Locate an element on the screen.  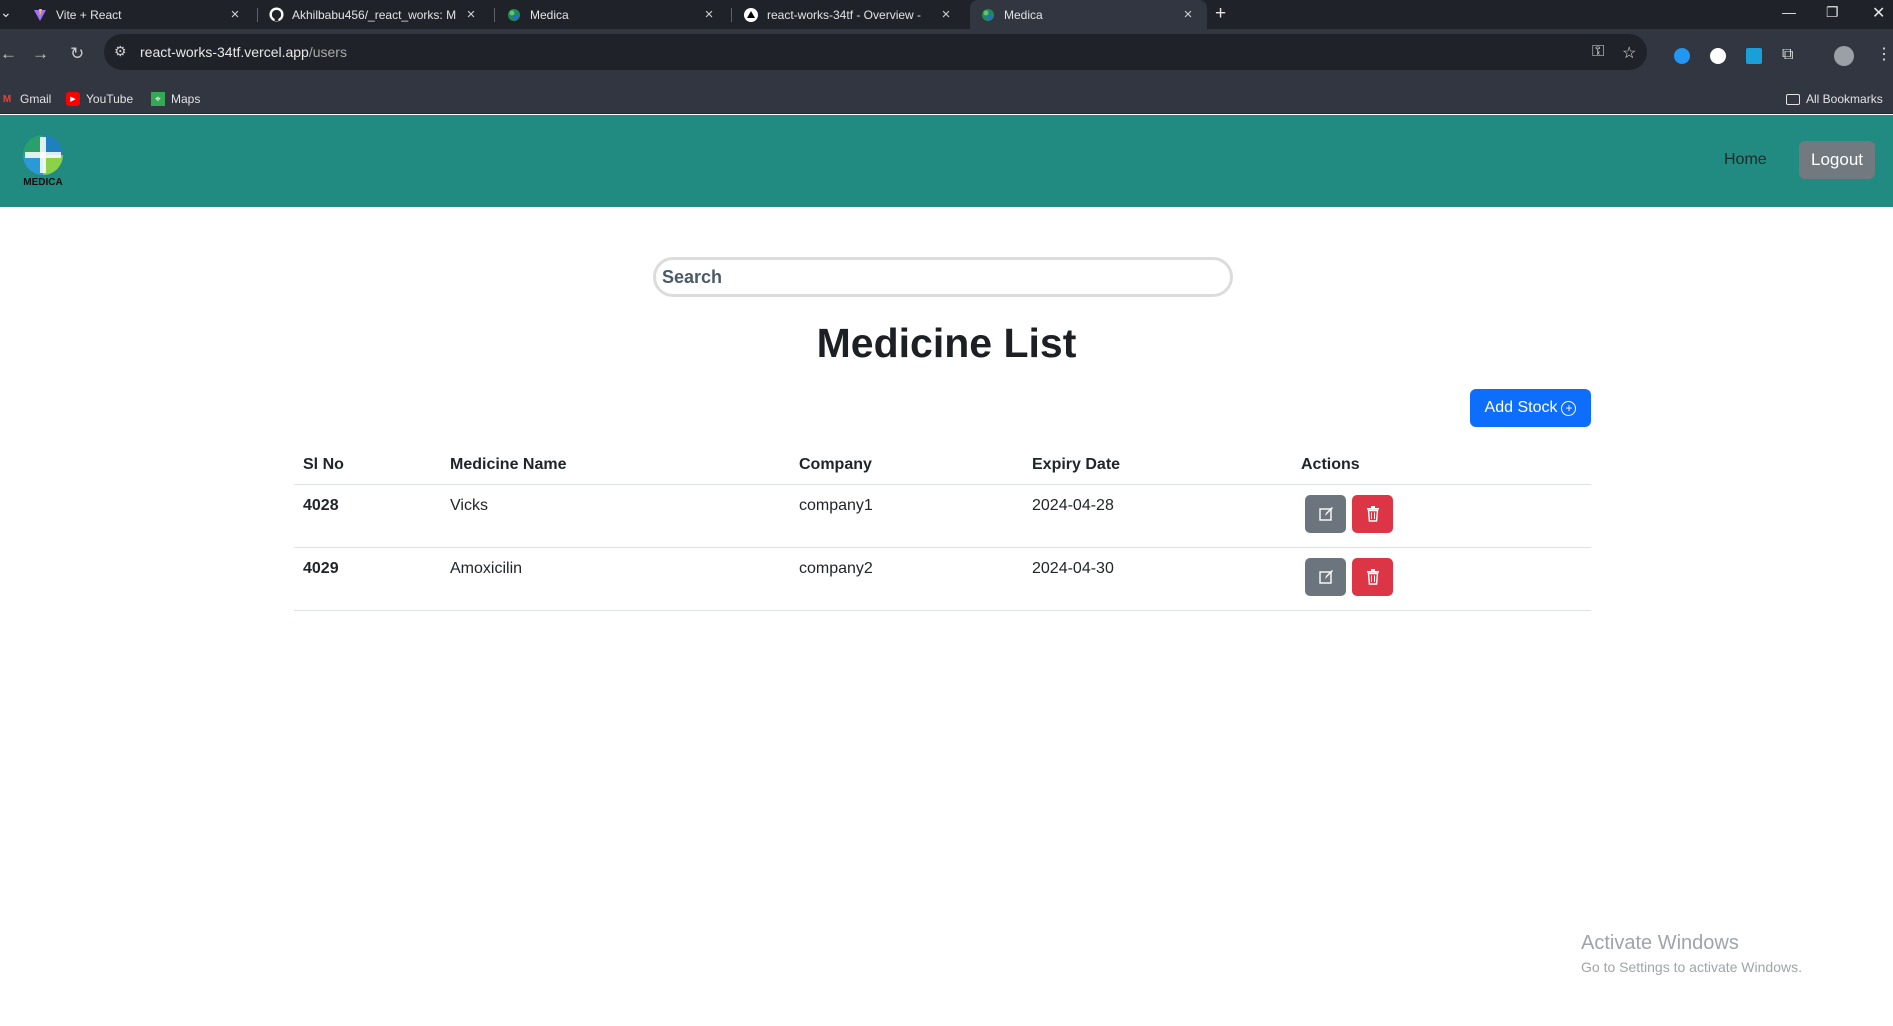
tab-search-chevron-icon: ⌄ is located at coordinates (6, 12).